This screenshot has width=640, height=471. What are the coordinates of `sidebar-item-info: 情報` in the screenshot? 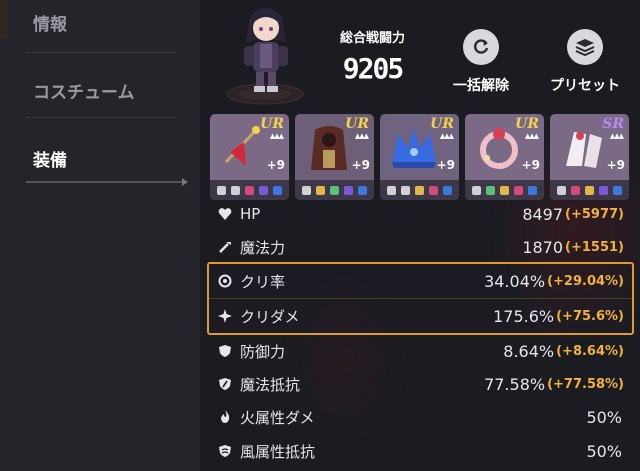 It's located at (50, 22).